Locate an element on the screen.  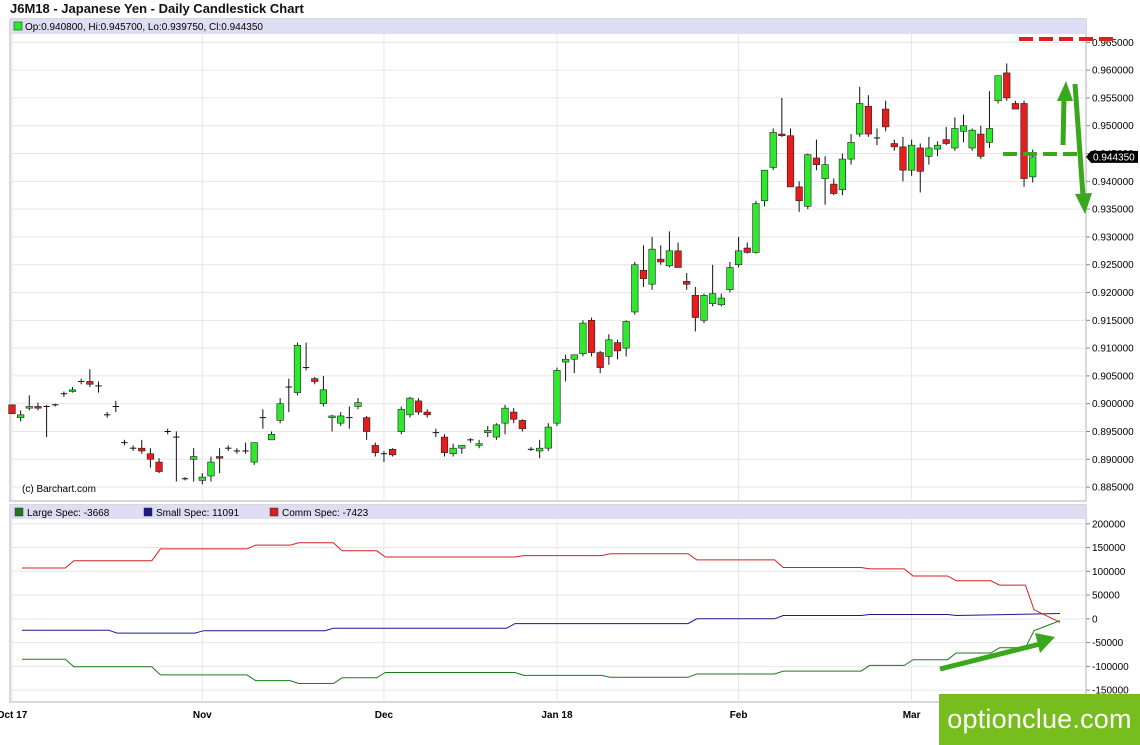
cot-legend-label: Comm Spec: -7423 is located at coordinates (325, 513).